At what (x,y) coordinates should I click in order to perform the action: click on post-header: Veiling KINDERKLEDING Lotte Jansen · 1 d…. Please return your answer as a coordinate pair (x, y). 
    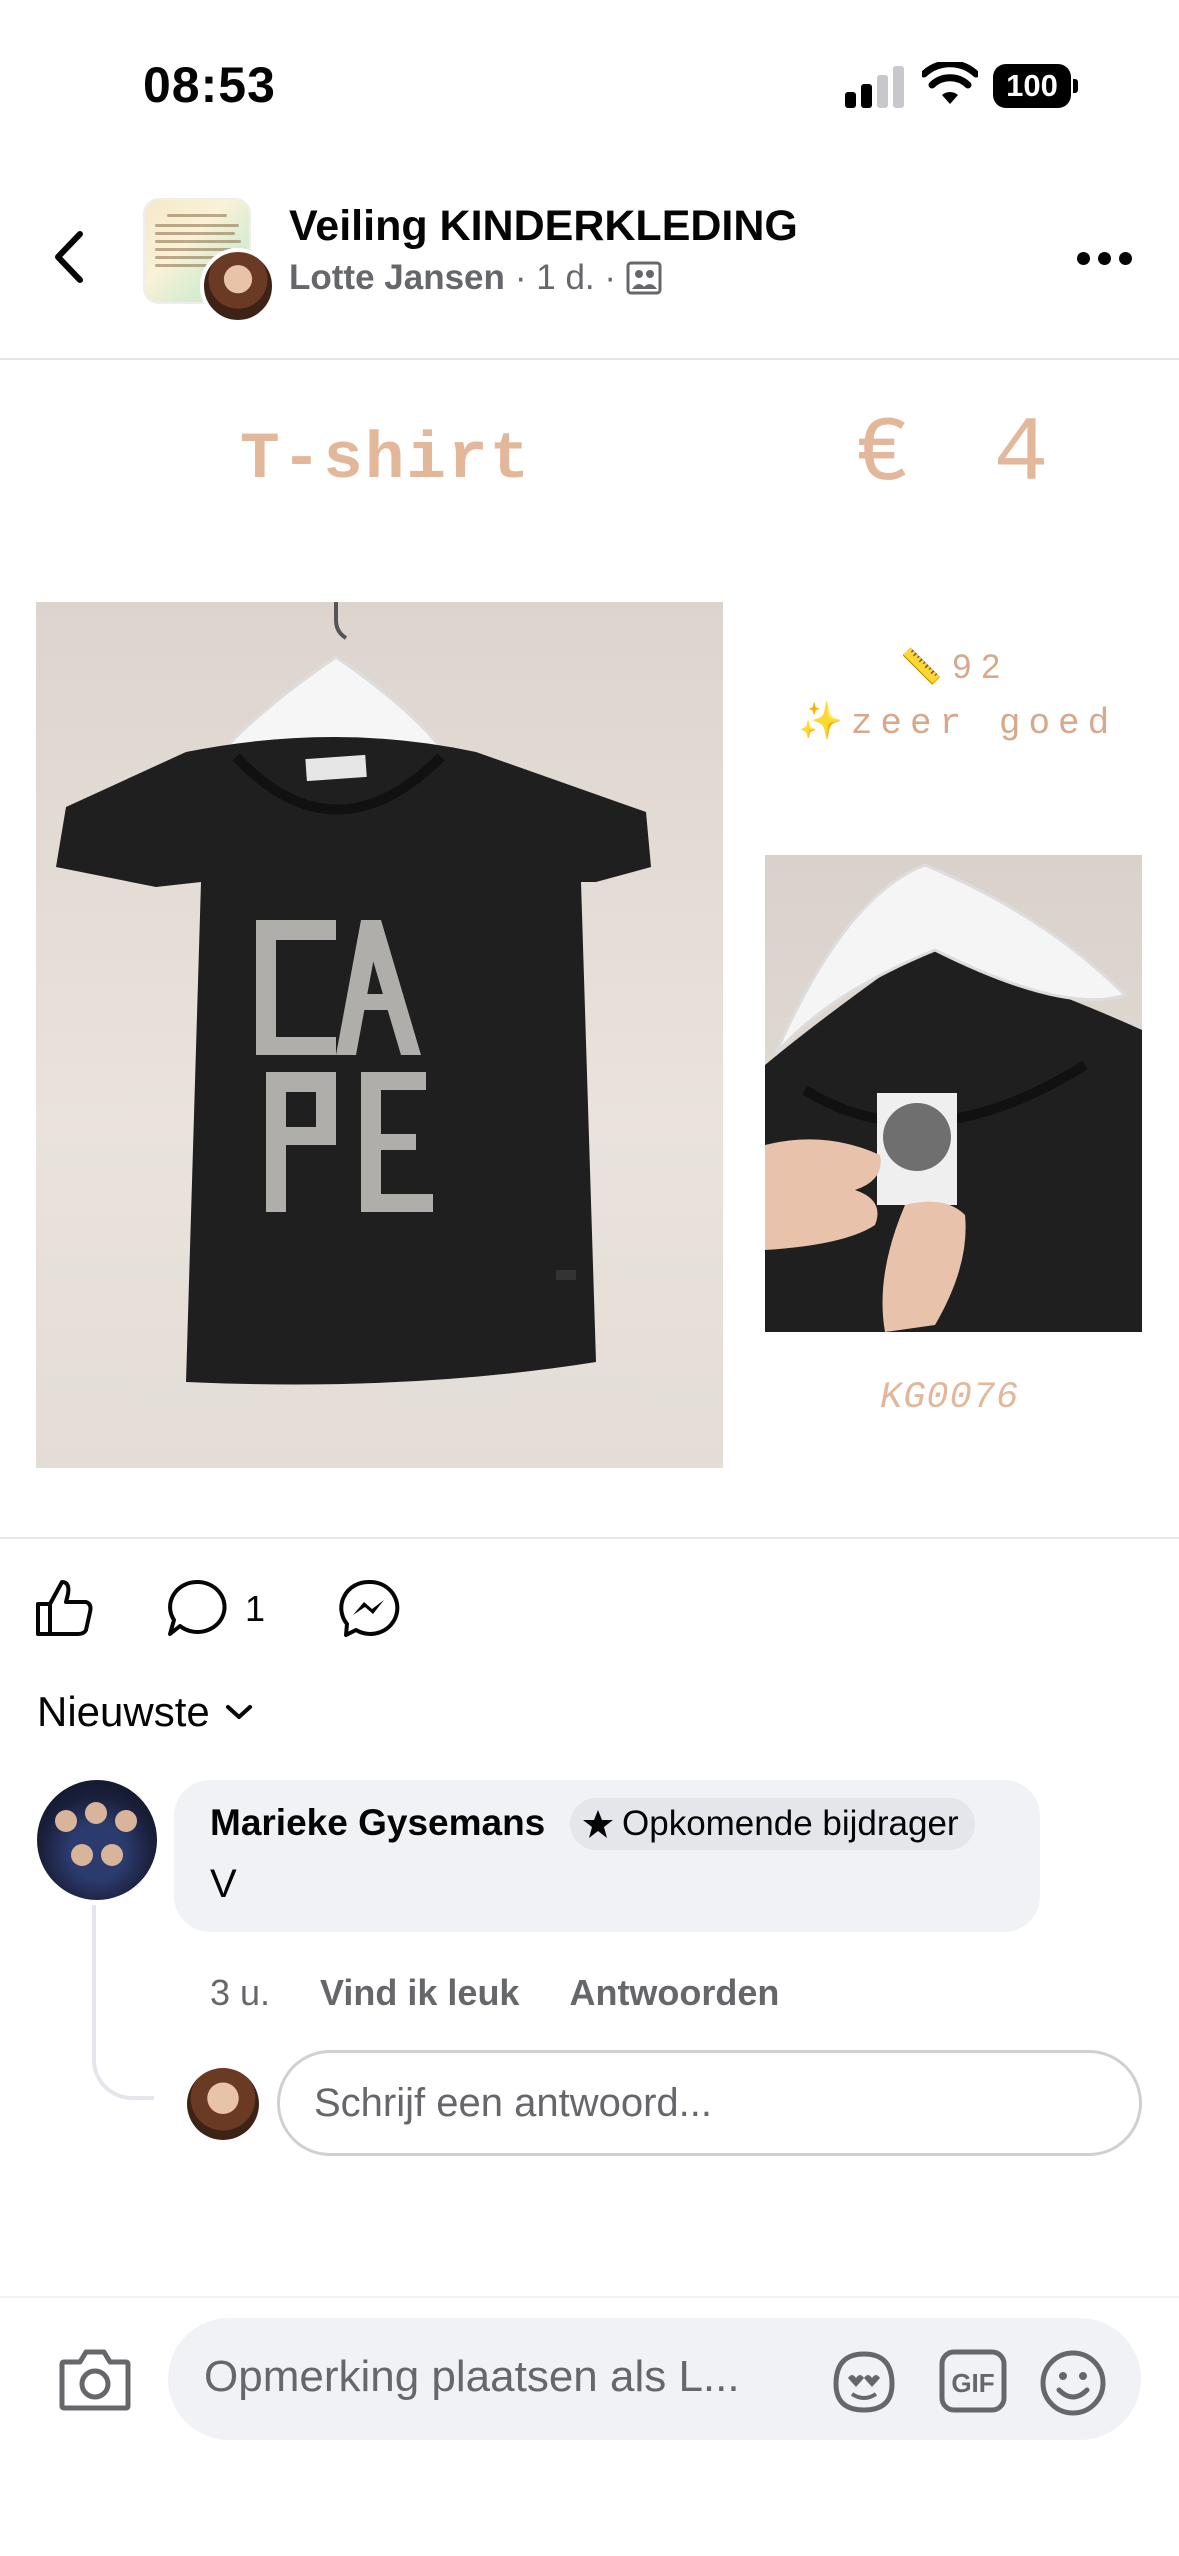
    Looking at the image, I should click on (589, 260).